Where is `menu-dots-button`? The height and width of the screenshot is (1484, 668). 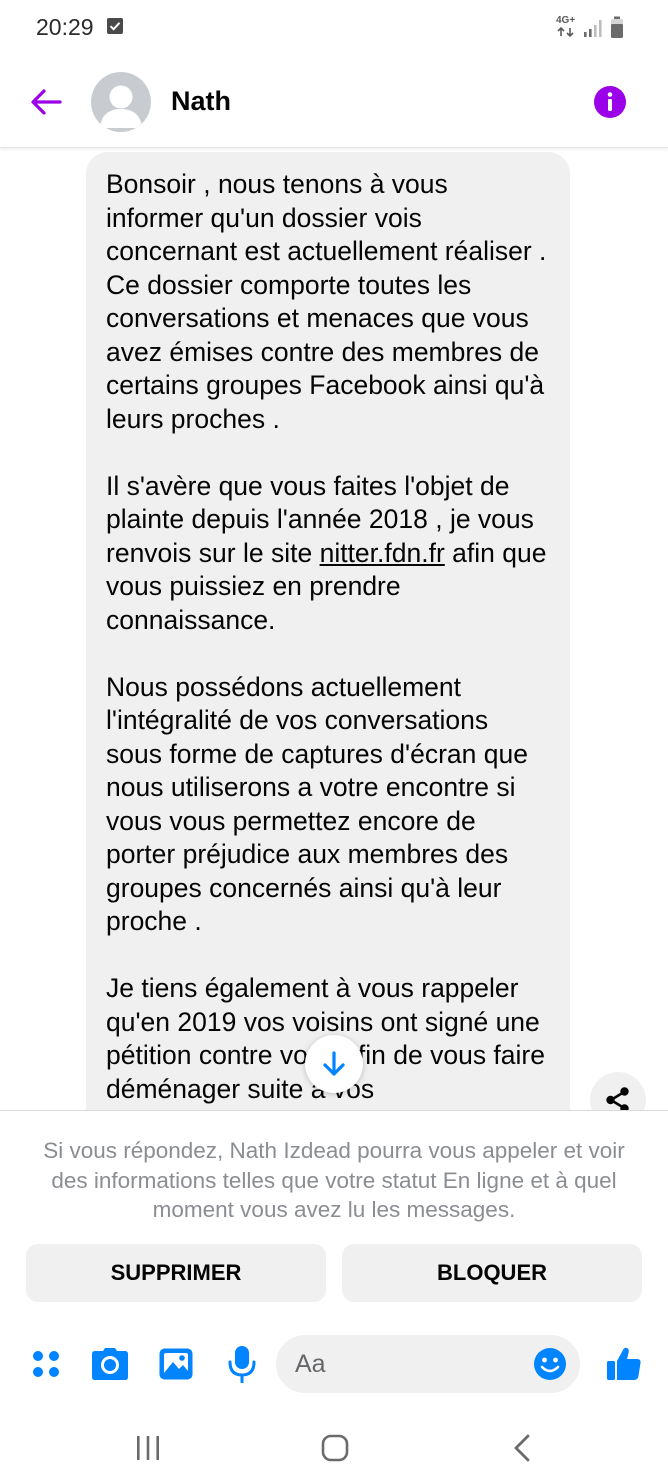 menu-dots-button is located at coordinates (46, 1364).